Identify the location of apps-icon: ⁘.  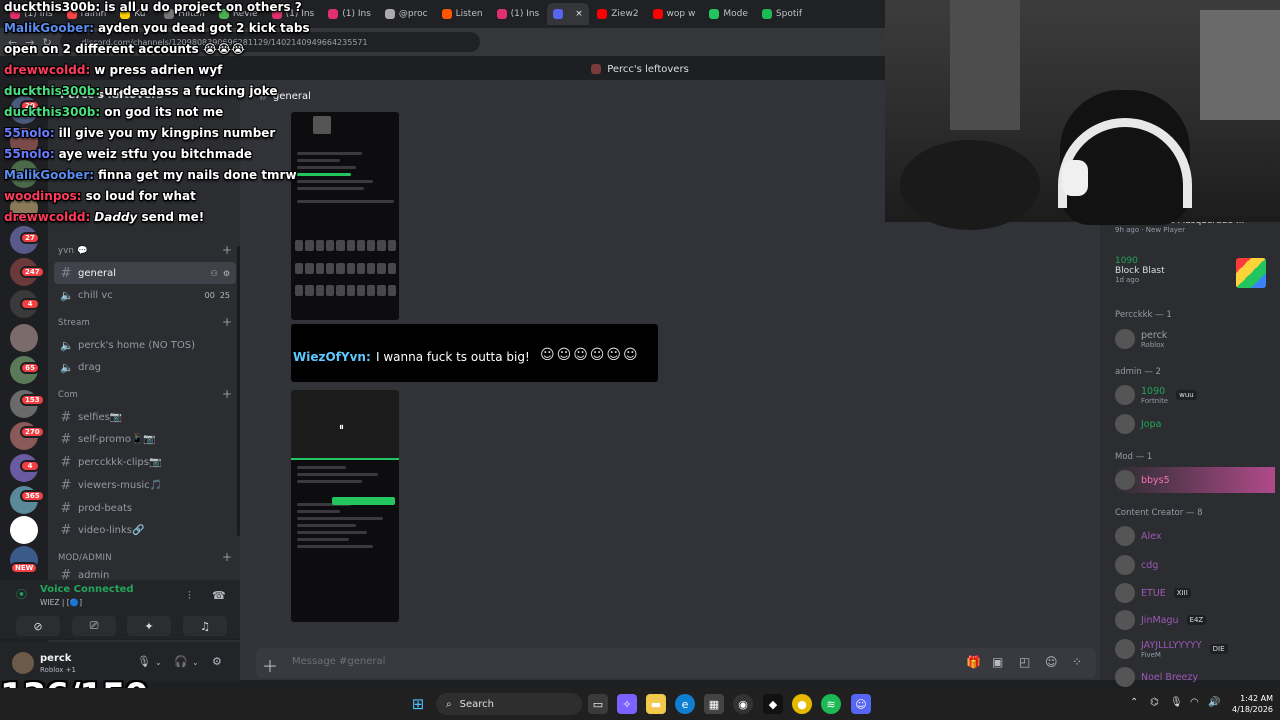
(1077, 662).